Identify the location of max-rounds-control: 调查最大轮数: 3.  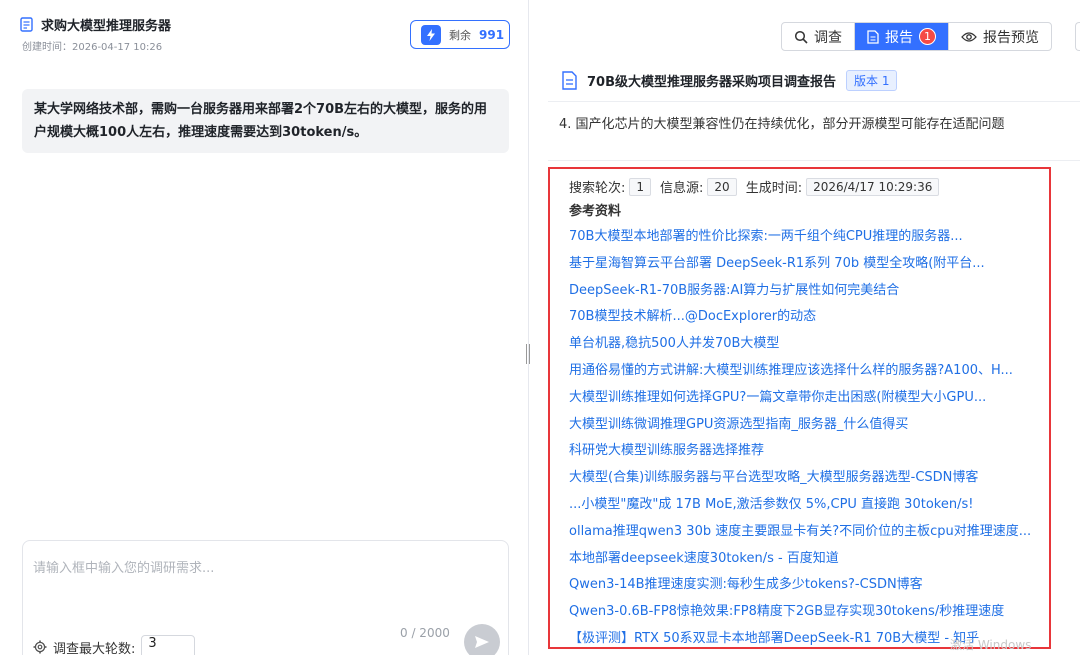
(114, 645).